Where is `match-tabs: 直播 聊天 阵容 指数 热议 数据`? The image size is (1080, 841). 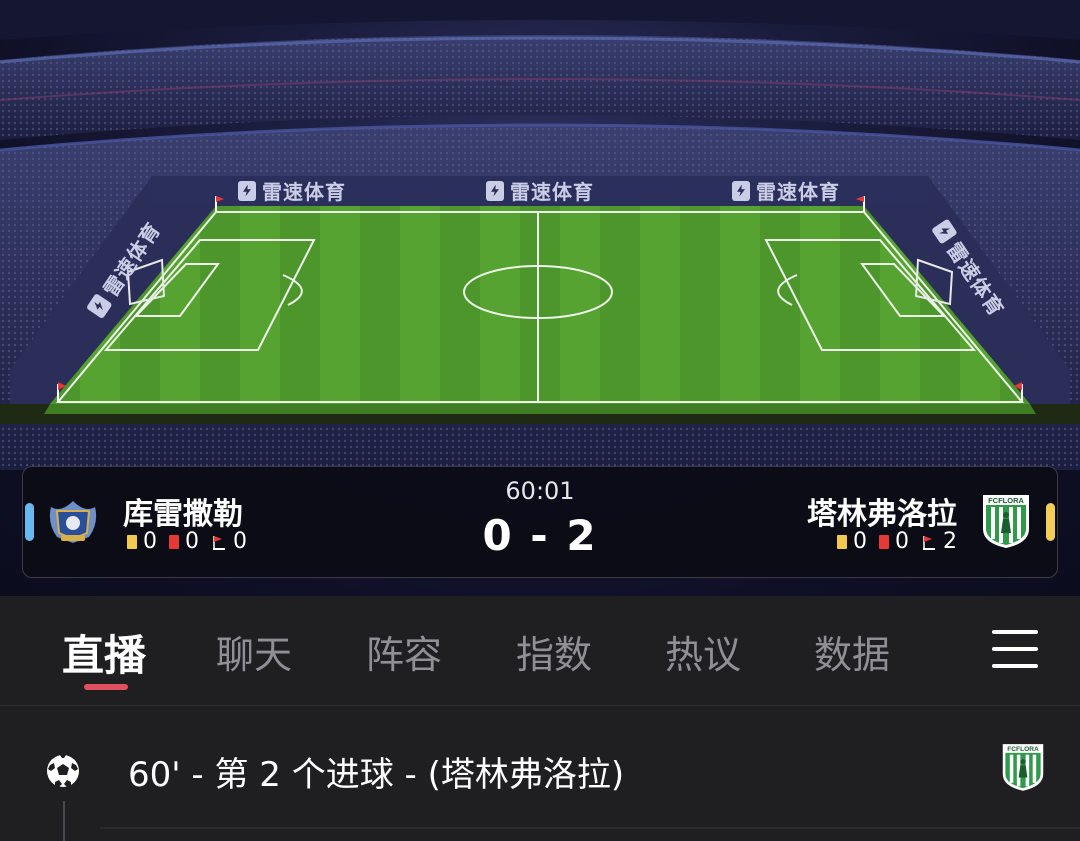 match-tabs: 直播 聊天 阵容 指数 热议 数据 is located at coordinates (540, 651).